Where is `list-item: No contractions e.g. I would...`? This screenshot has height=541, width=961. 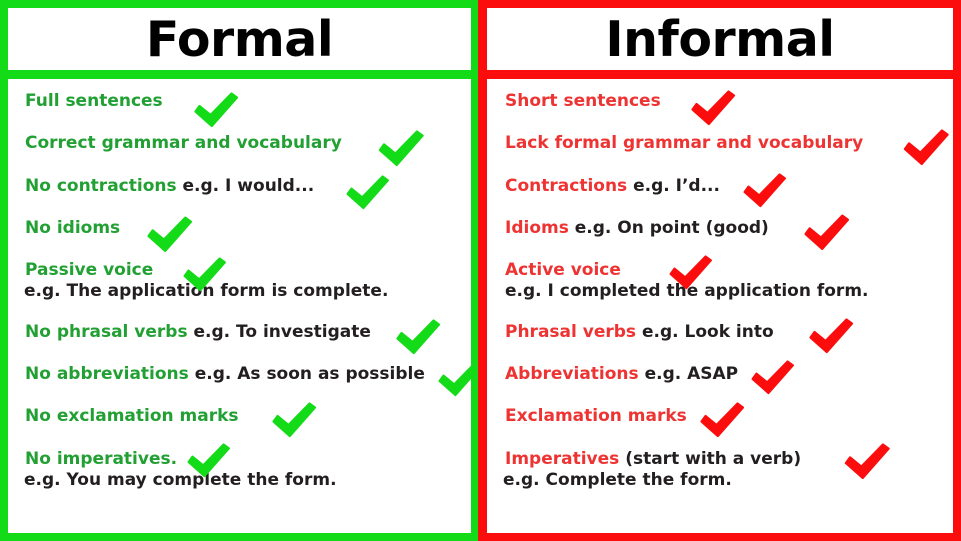 list-item: No contractions e.g. I would... is located at coordinates (239, 192).